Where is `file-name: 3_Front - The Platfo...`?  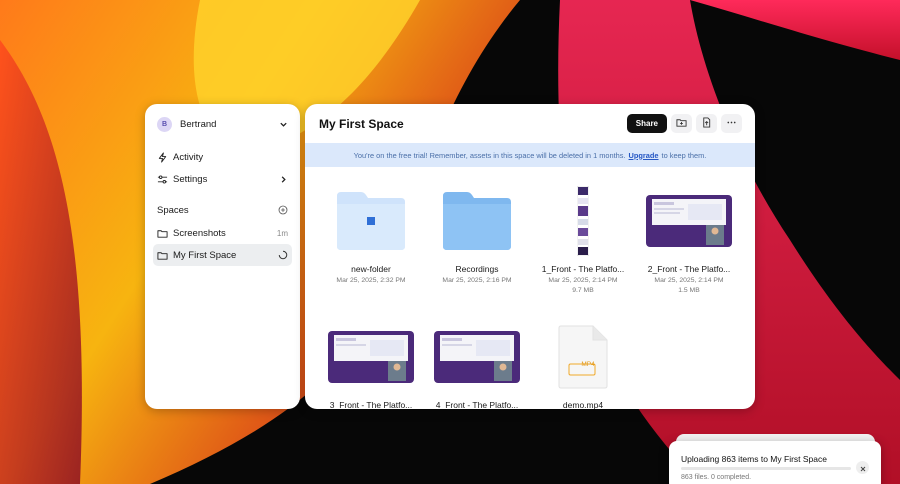 file-name: 3_Front - The Platfo... is located at coordinates (371, 404).